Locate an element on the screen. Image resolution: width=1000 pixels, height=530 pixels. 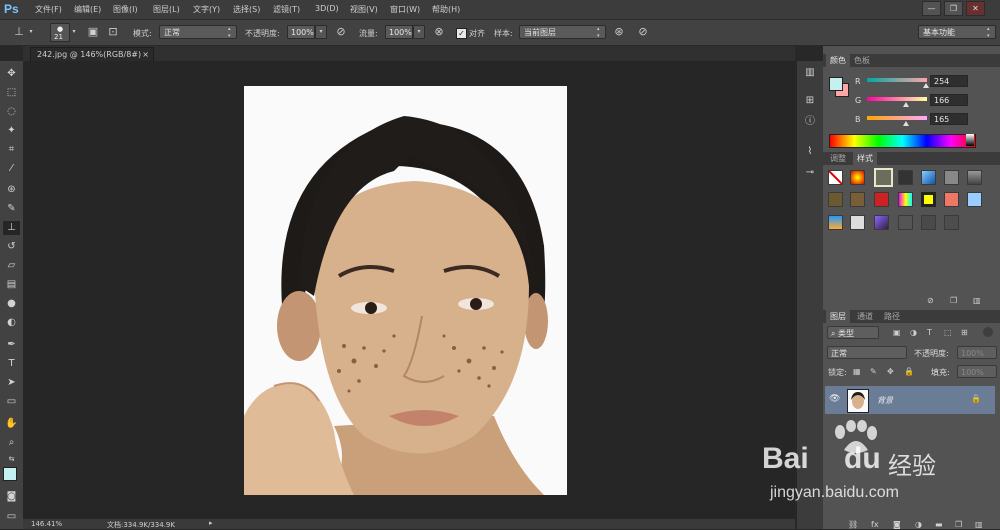
move-tool-icon: ✥ is located at coordinates (11, 74).